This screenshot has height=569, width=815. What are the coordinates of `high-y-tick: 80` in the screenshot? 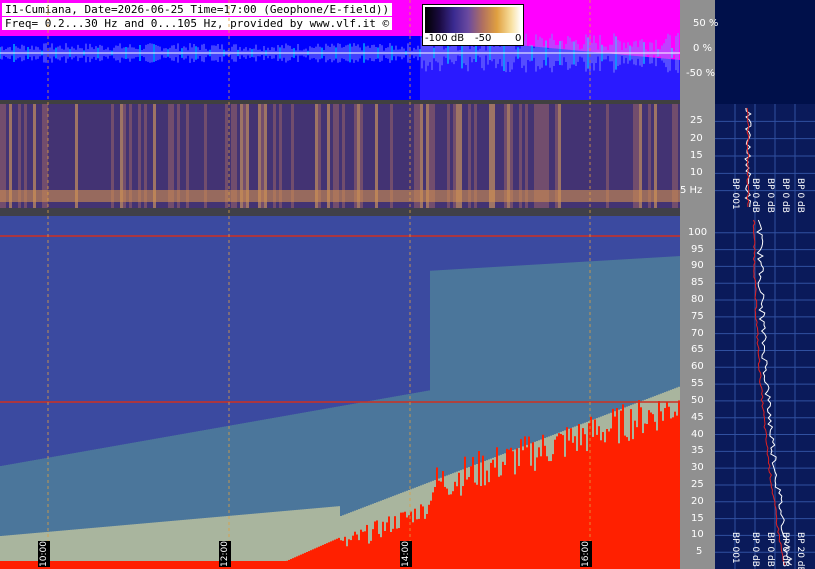 It's located at (697, 300).